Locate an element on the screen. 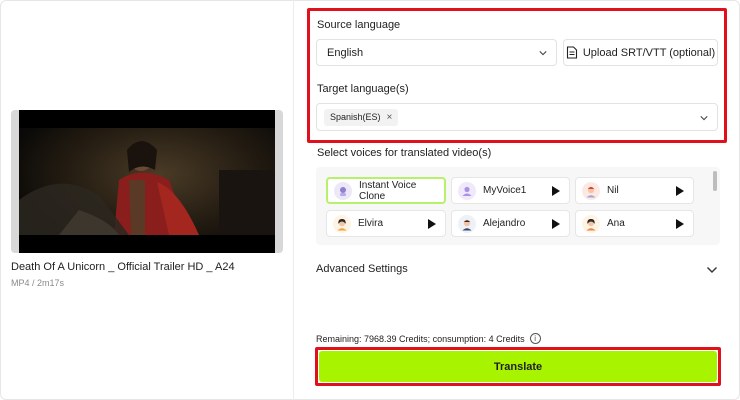 The width and height of the screenshot is (740, 400). info-icon: i is located at coordinates (535, 338).